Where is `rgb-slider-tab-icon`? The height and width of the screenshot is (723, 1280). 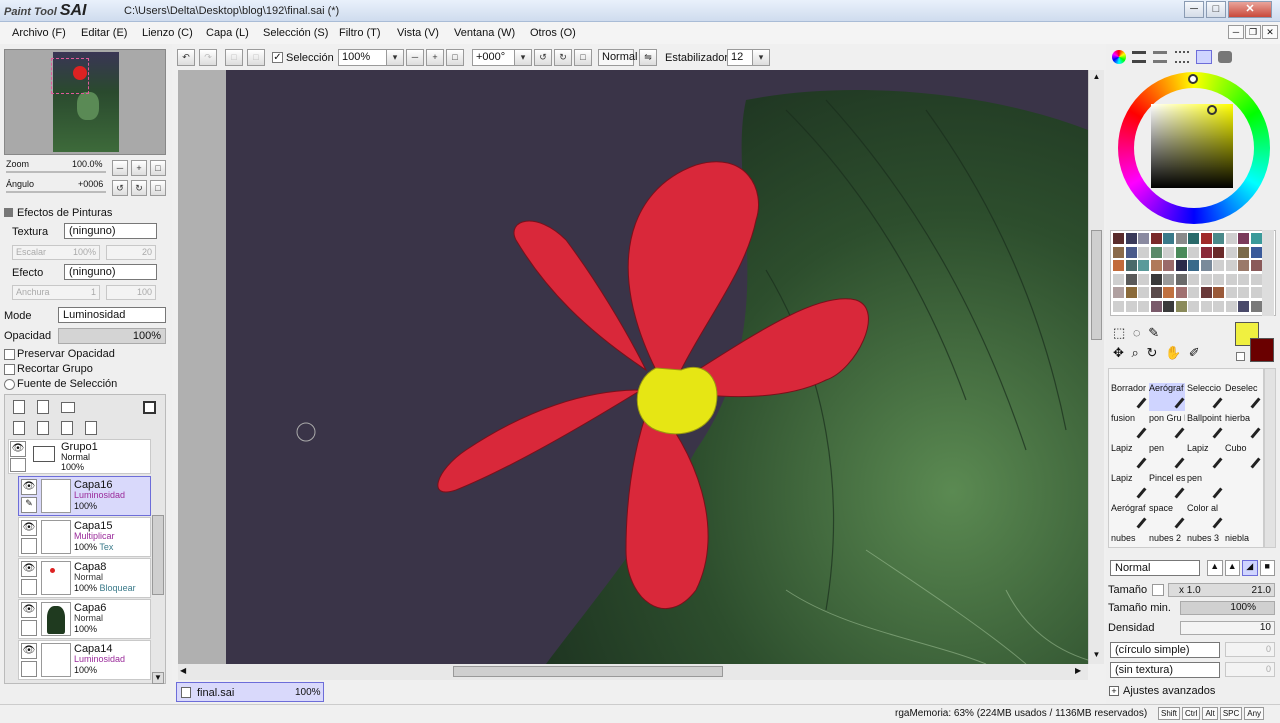
rgb-slider-tab-icon is located at coordinates (1139, 57).